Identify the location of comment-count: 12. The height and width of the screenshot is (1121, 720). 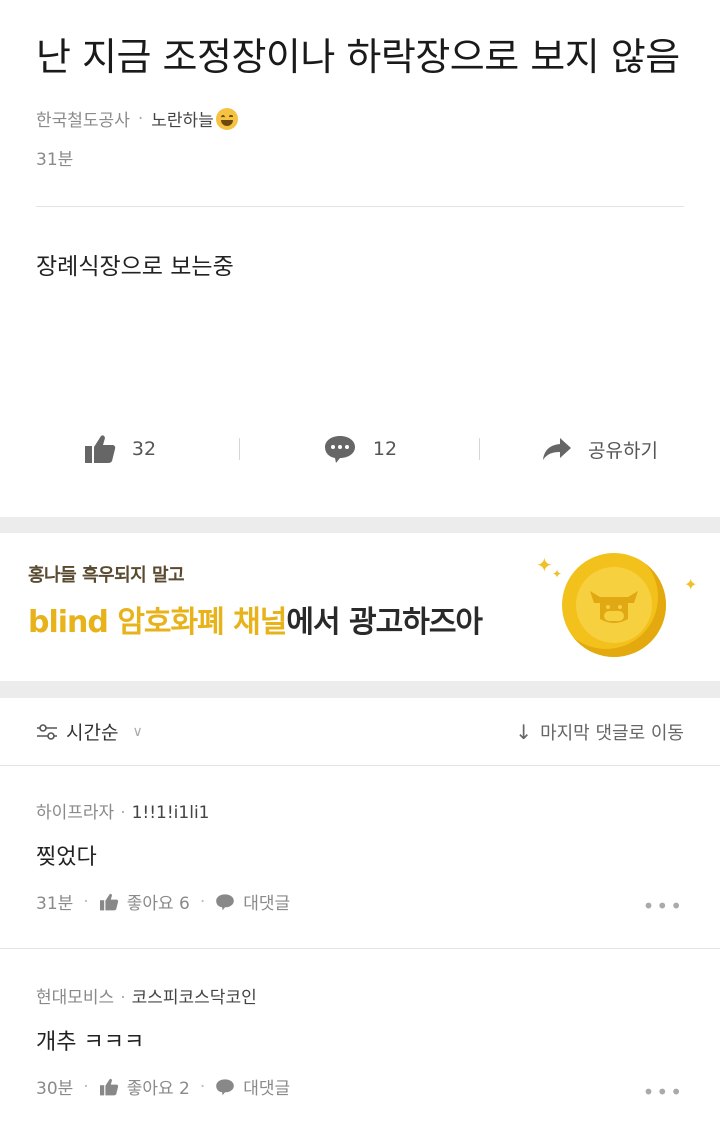
(385, 449).